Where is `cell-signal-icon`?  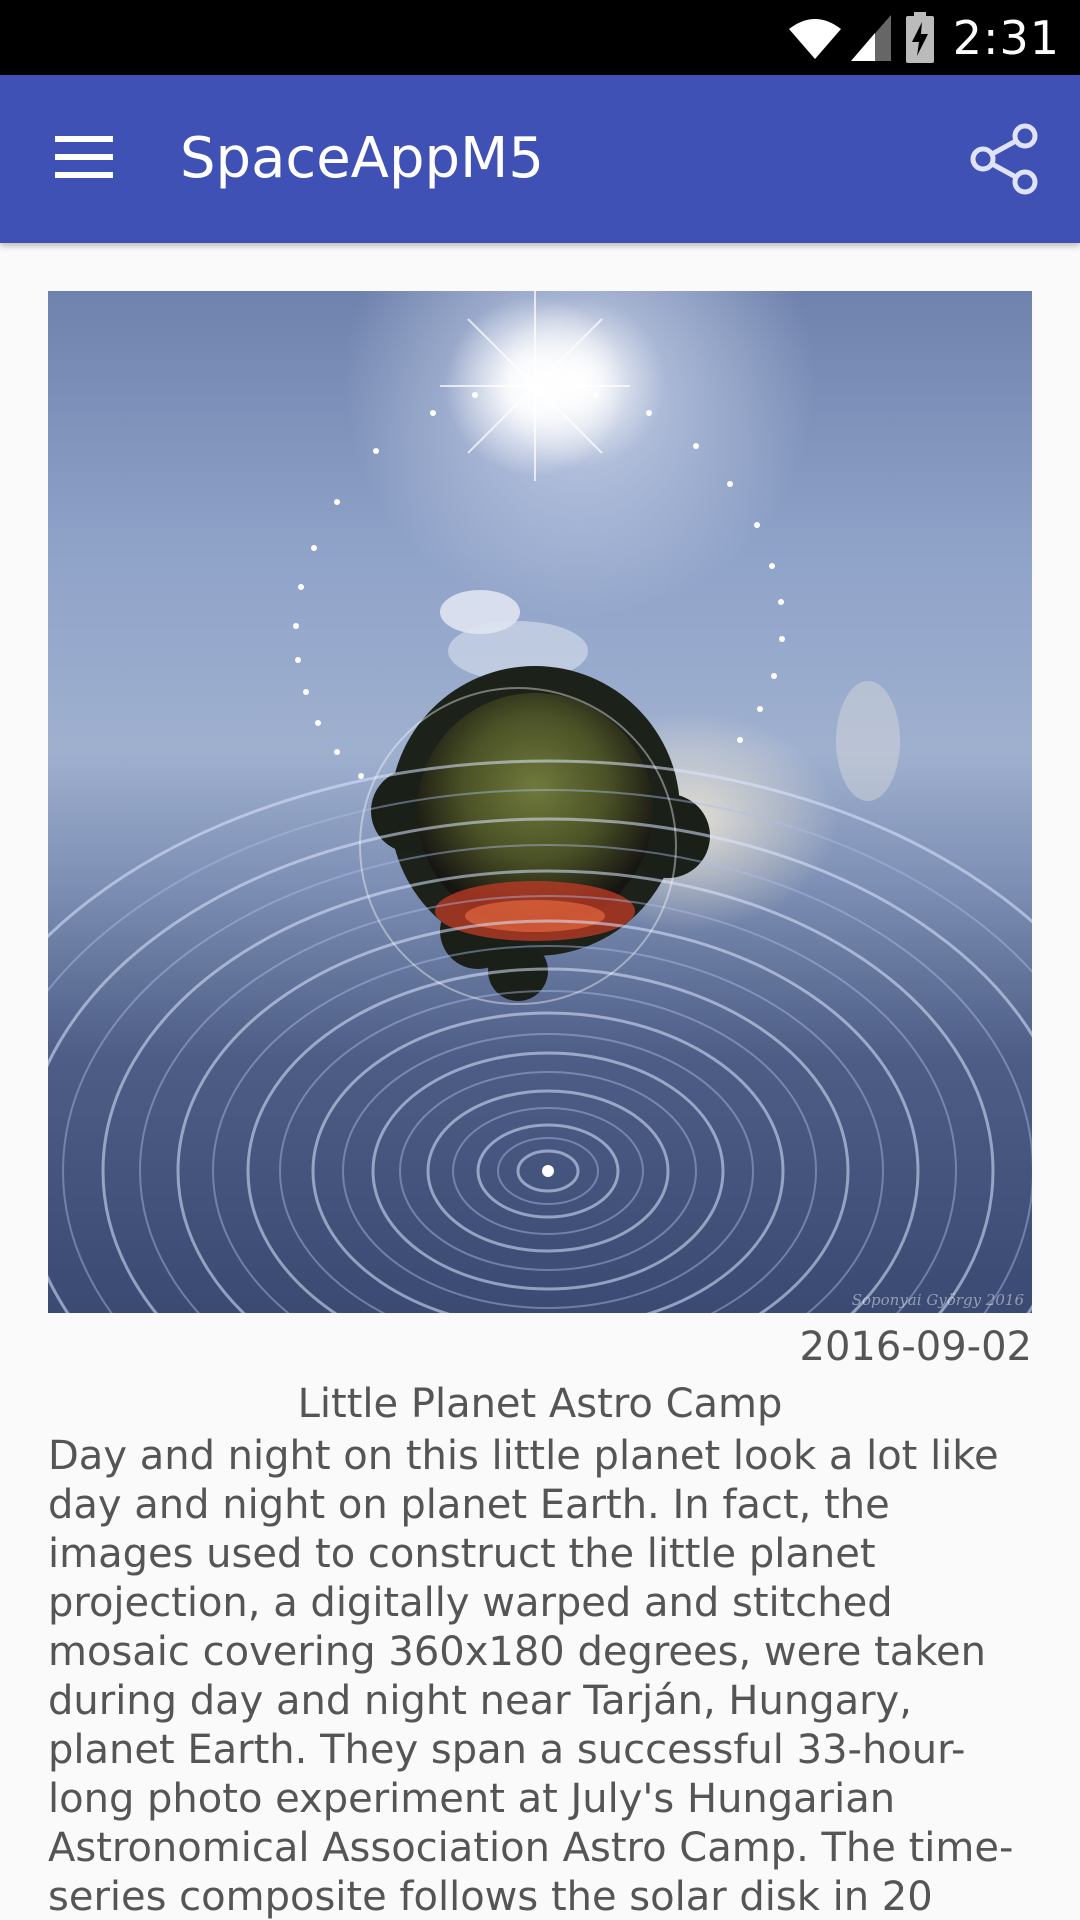
cell-signal-icon is located at coordinates (871, 38).